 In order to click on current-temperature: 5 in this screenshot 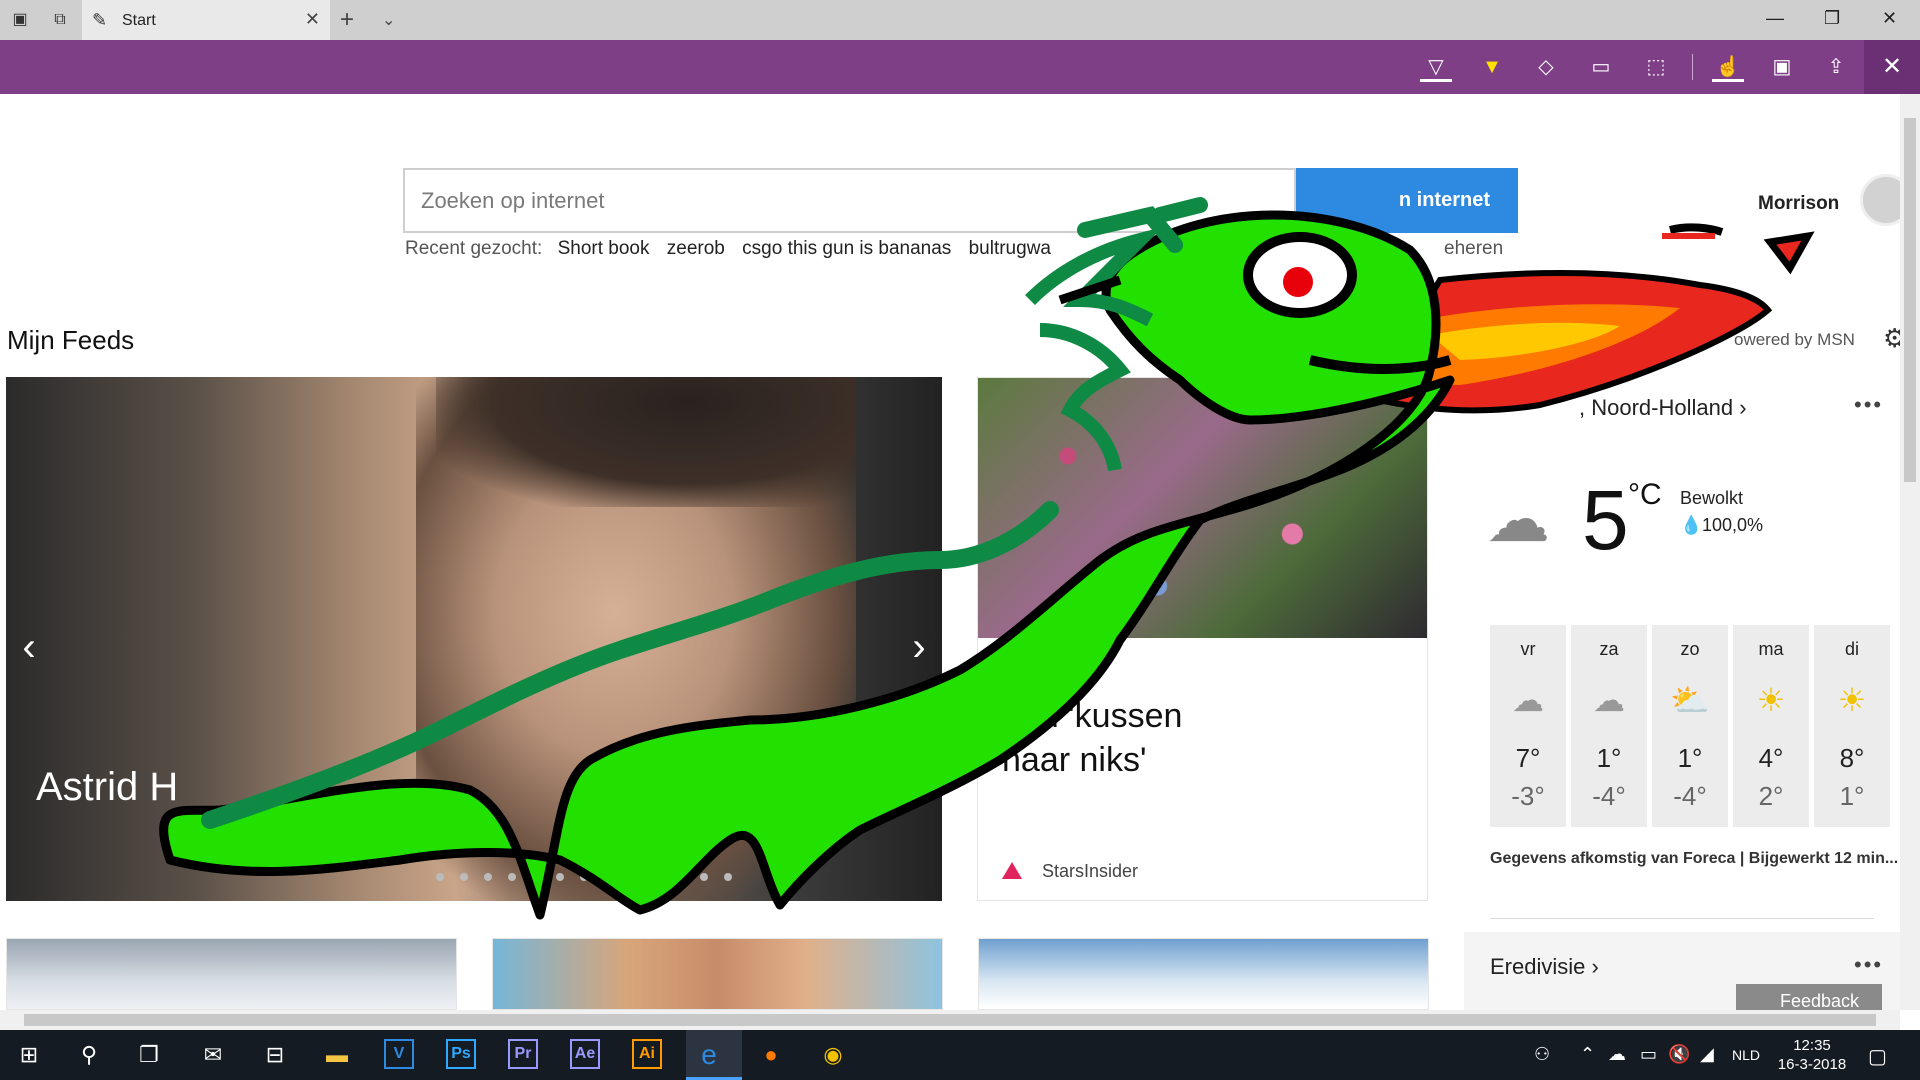, I will do `click(1605, 520)`.